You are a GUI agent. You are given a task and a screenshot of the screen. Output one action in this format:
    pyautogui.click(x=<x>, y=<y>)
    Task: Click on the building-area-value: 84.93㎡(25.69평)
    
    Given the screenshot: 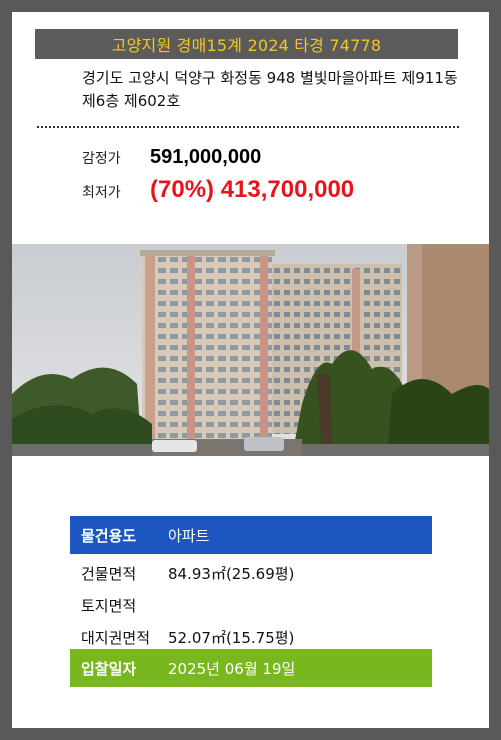 What is the action you would take?
    pyautogui.click(x=231, y=573)
    